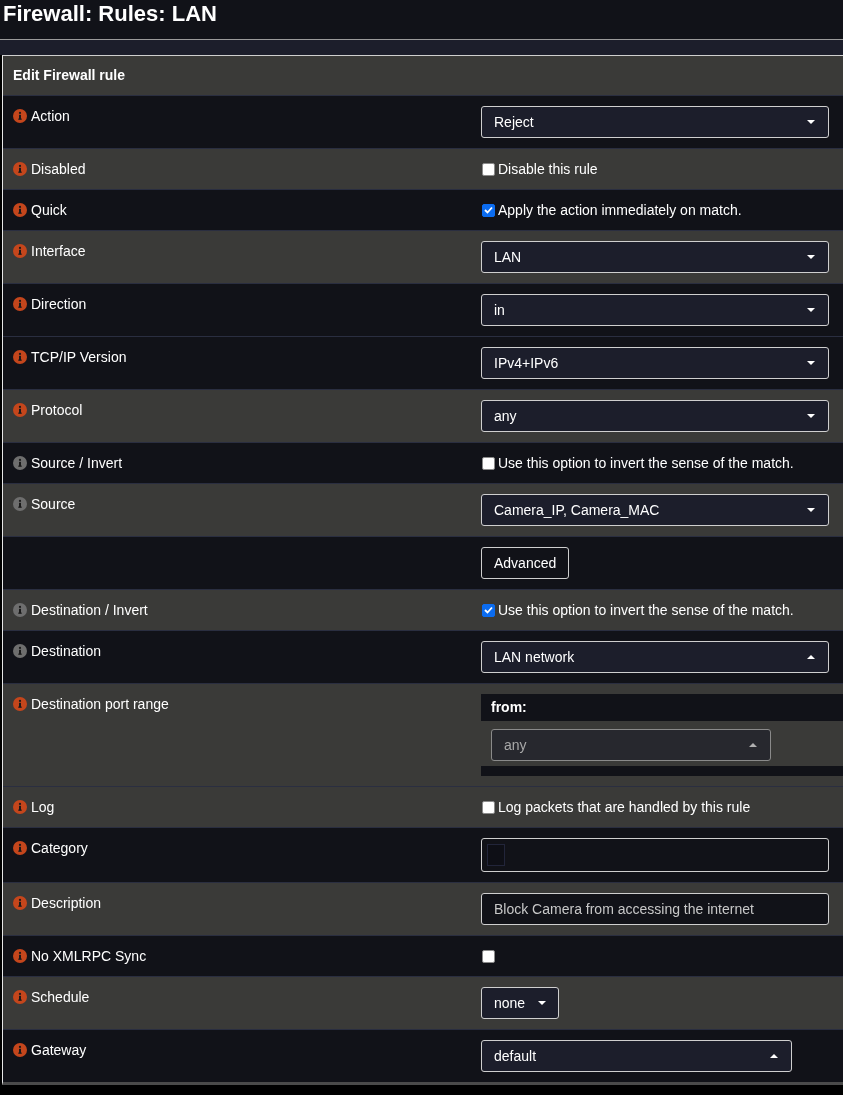 This screenshot has width=843, height=1095. Describe the element at coordinates (60, 997) in the screenshot. I see `field-label: Schedule` at that location.